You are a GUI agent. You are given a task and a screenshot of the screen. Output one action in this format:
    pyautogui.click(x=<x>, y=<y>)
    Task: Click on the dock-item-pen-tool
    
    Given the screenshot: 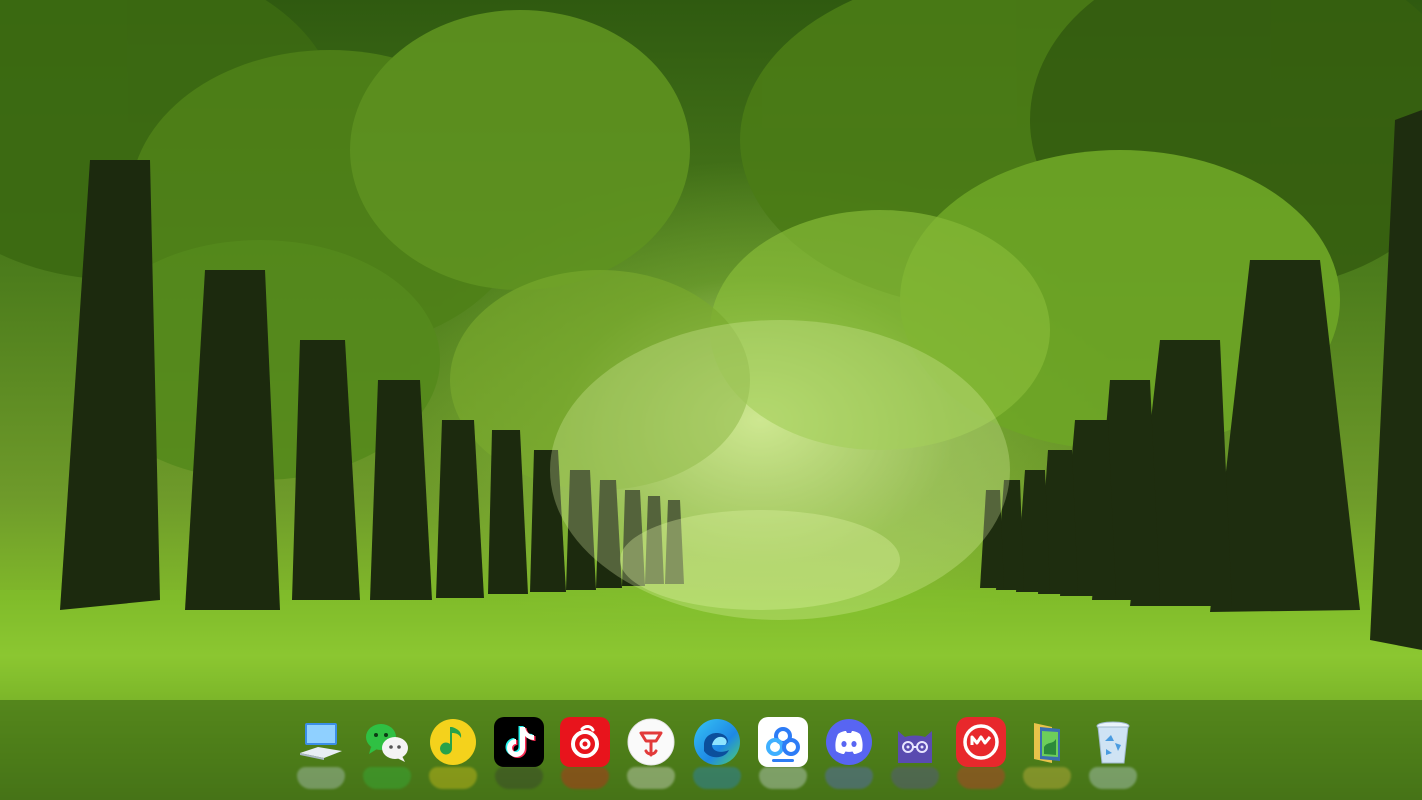 What is the action you would take?
    pyautogui.click(x=651, y=751)
    